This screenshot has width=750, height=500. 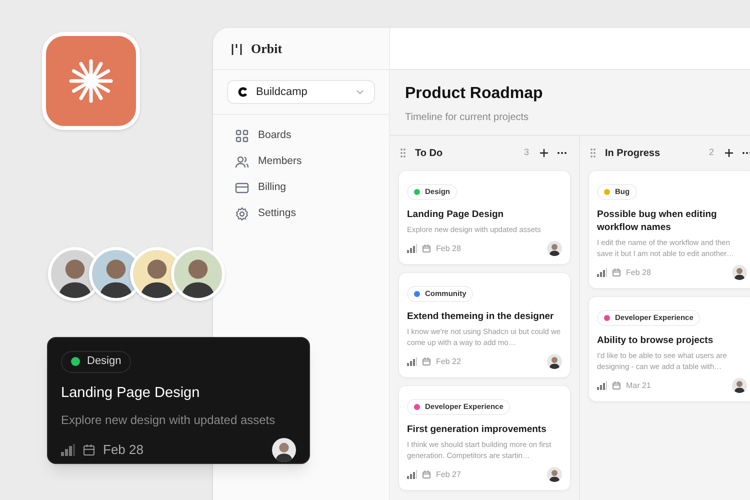 What do you see at coordinates (91, 81) in the screenshot?
I see `app-logo-icon` at bounding box center [91, 81].